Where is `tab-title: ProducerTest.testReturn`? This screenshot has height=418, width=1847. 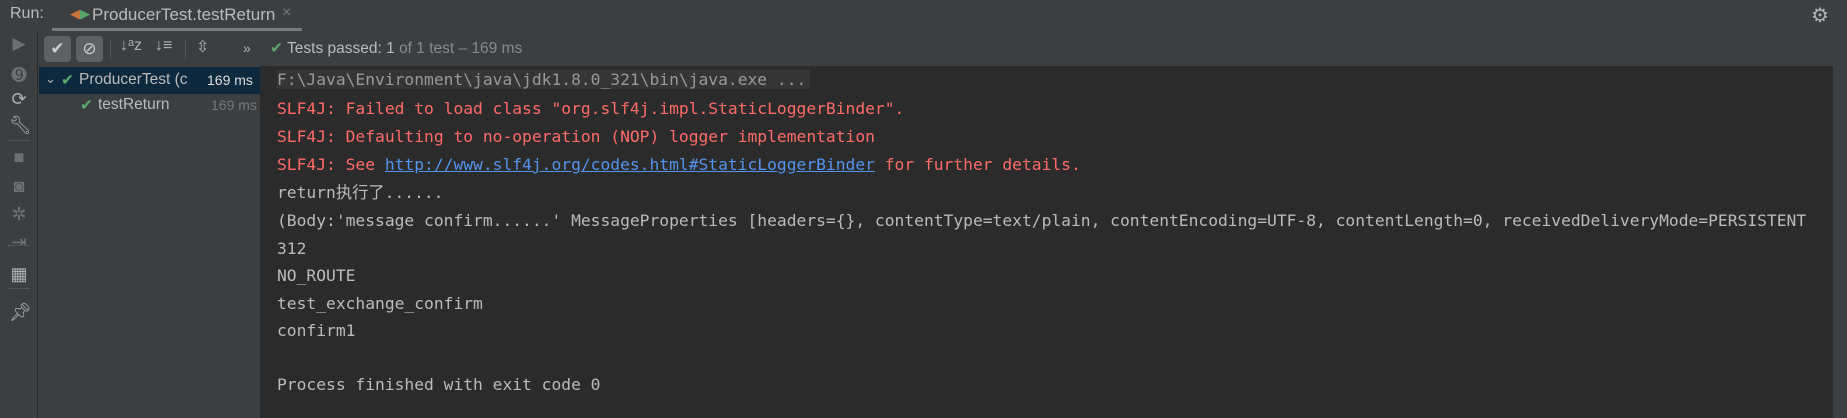
tab-title: ProducerTest.testReturn is located at coordinates (184, 14).